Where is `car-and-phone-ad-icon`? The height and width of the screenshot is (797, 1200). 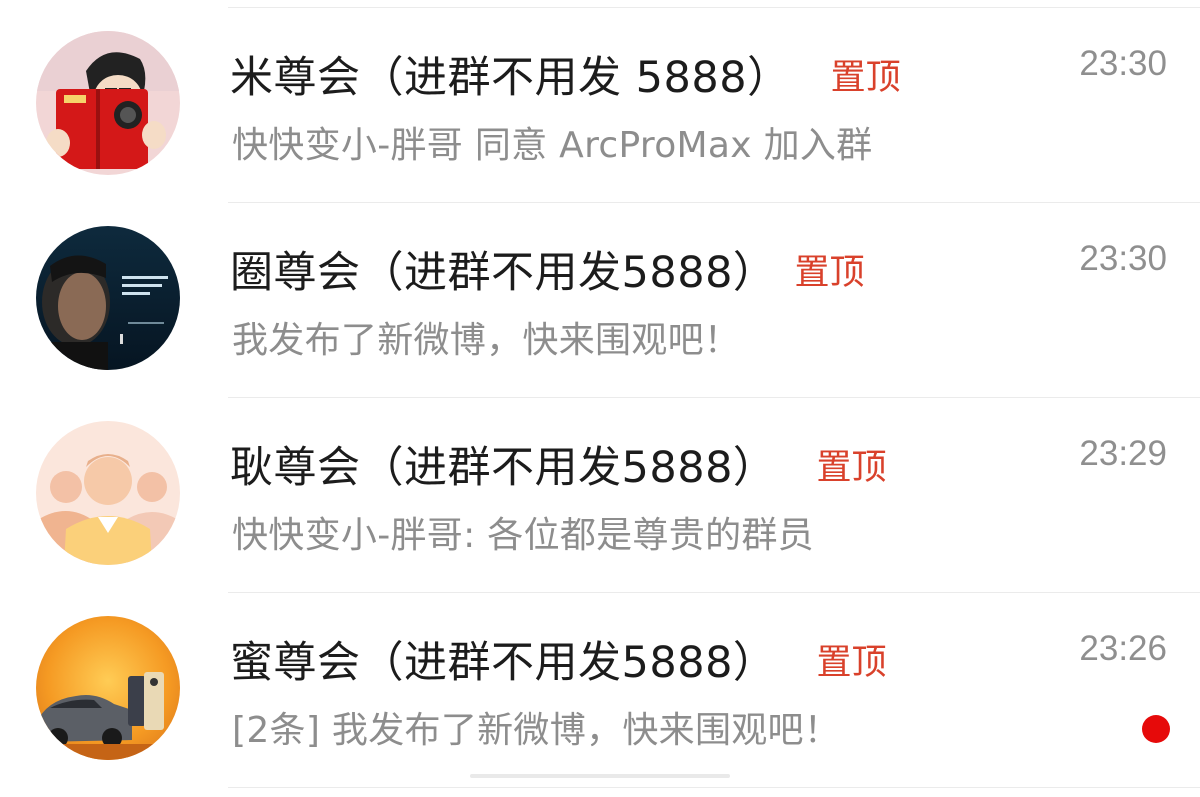
car-and-phone-ad-icon is located at coordinates (108, 688).